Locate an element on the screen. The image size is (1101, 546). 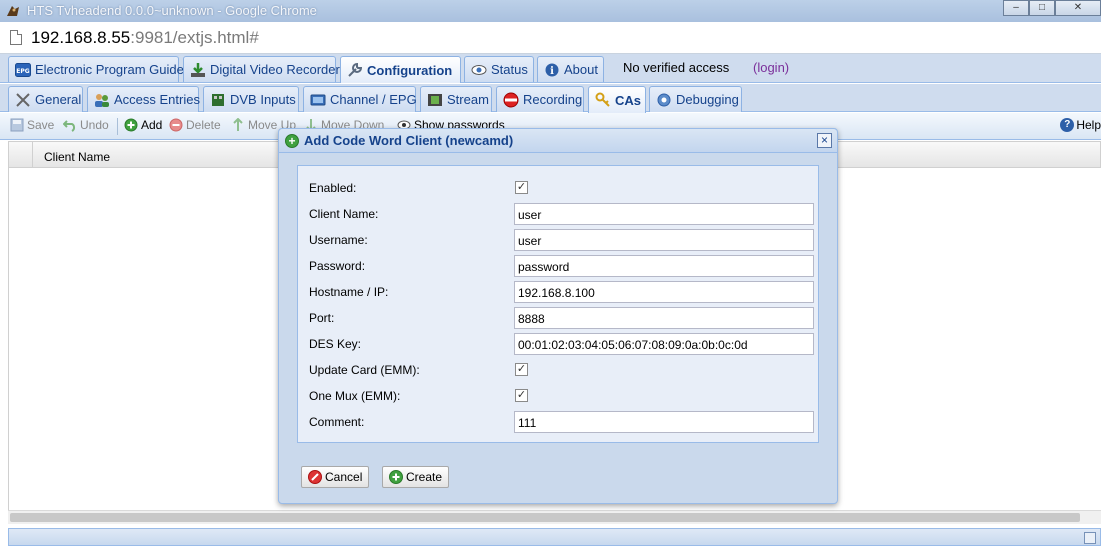
tab-dvr-label: Digital Video Recorder is located at coordinates (275, 69).